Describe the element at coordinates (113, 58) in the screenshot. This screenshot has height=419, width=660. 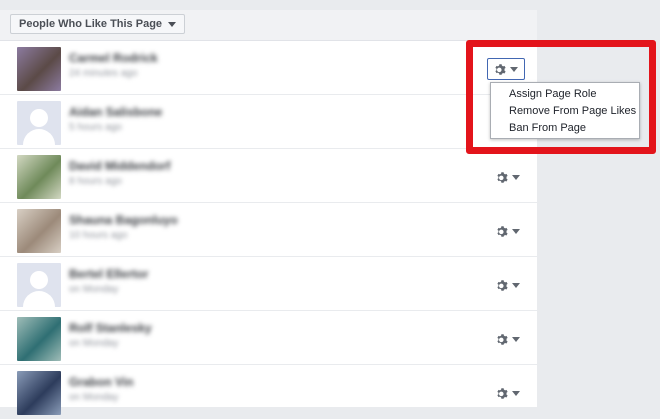
I see `person-name: Carmel Rodrick` at that location.